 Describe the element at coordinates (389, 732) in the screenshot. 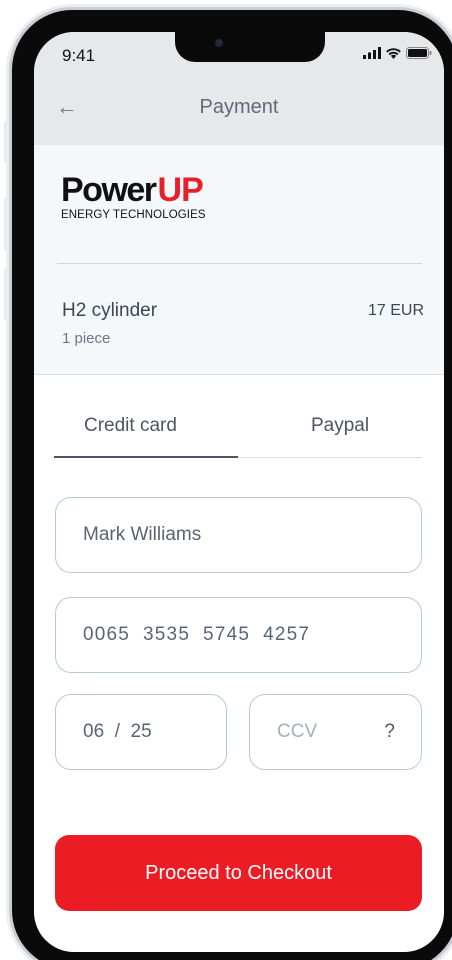

I see `ccv-help-icon: ?` at that location.